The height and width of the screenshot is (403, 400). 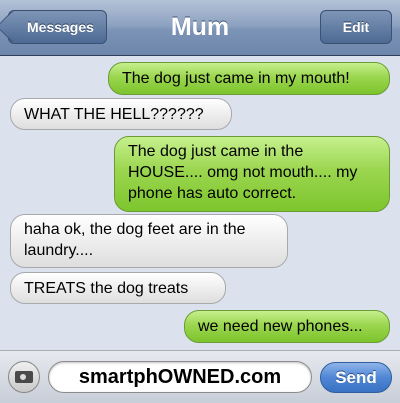 I want to click on message-input-bar: smartphOWNED.com Send, so click(x=200, y=376).